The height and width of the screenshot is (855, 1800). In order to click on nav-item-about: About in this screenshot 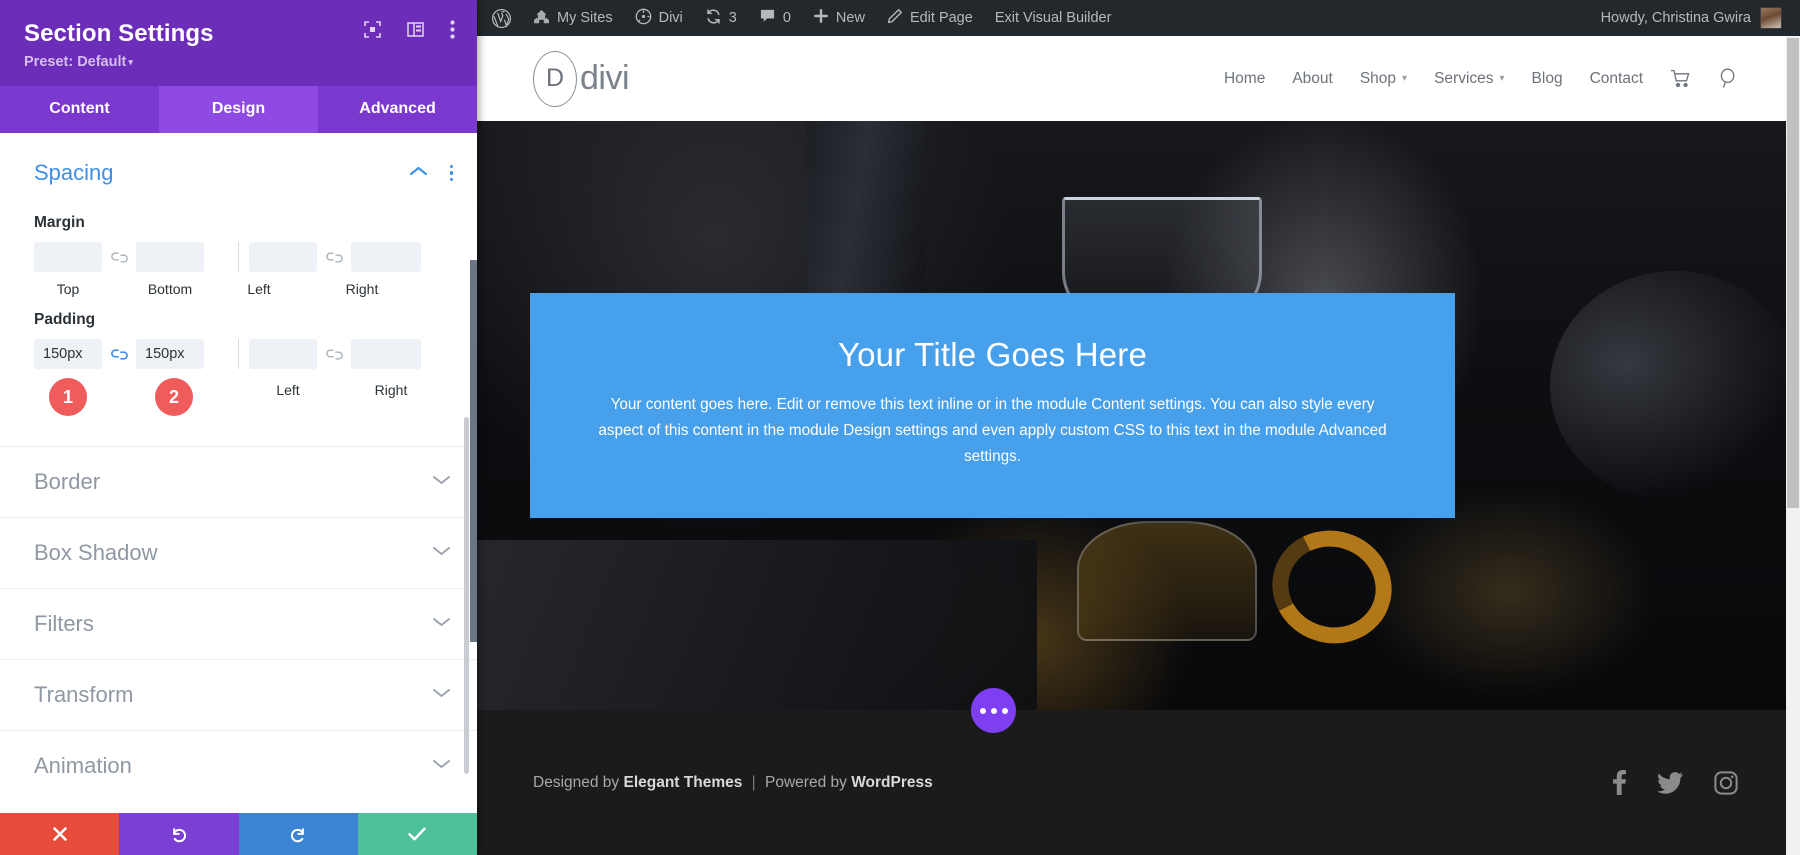, I will do `click(1312, 79)`.